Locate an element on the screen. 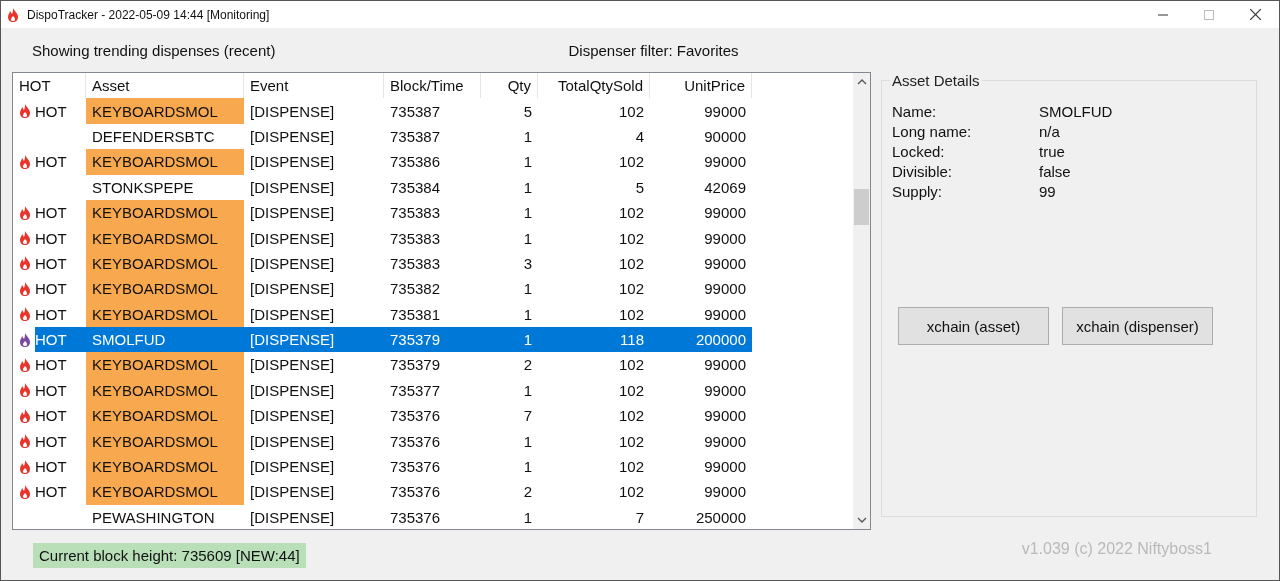 The width and height of the screenshot is (1280, 581). window-title: DispoTracker - 2022-05-09 14:44 [Monitoring] is located at coordinates (148, 14).